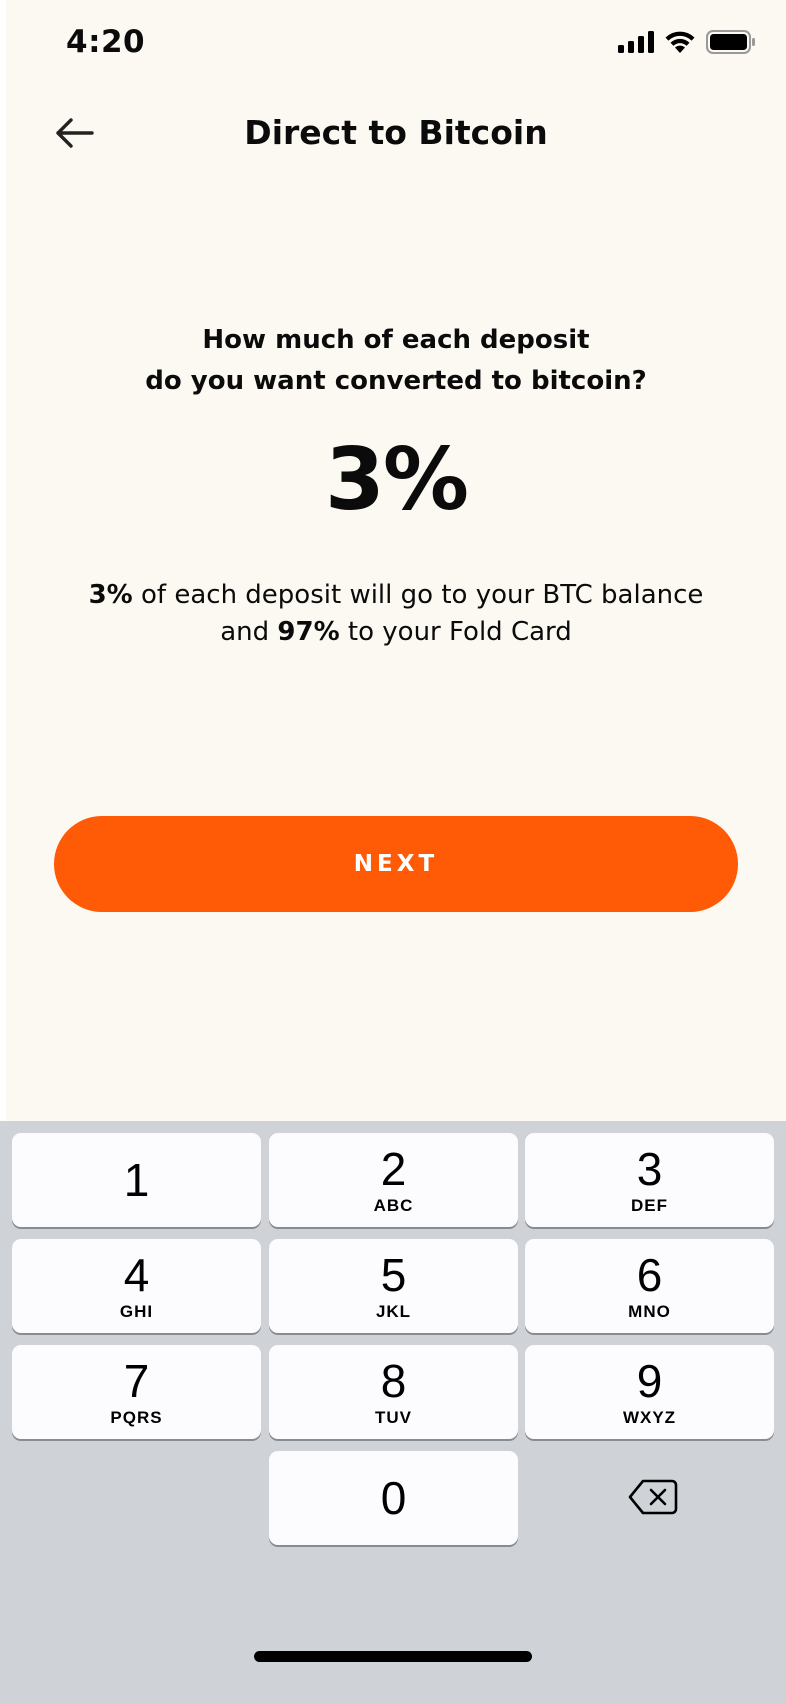 This screenshot has height=1704, width=786. What do you see at coordinates (649, 1205) in the screenshot?
I see `key-letters: DEF` at bounding box center [649, 1205].